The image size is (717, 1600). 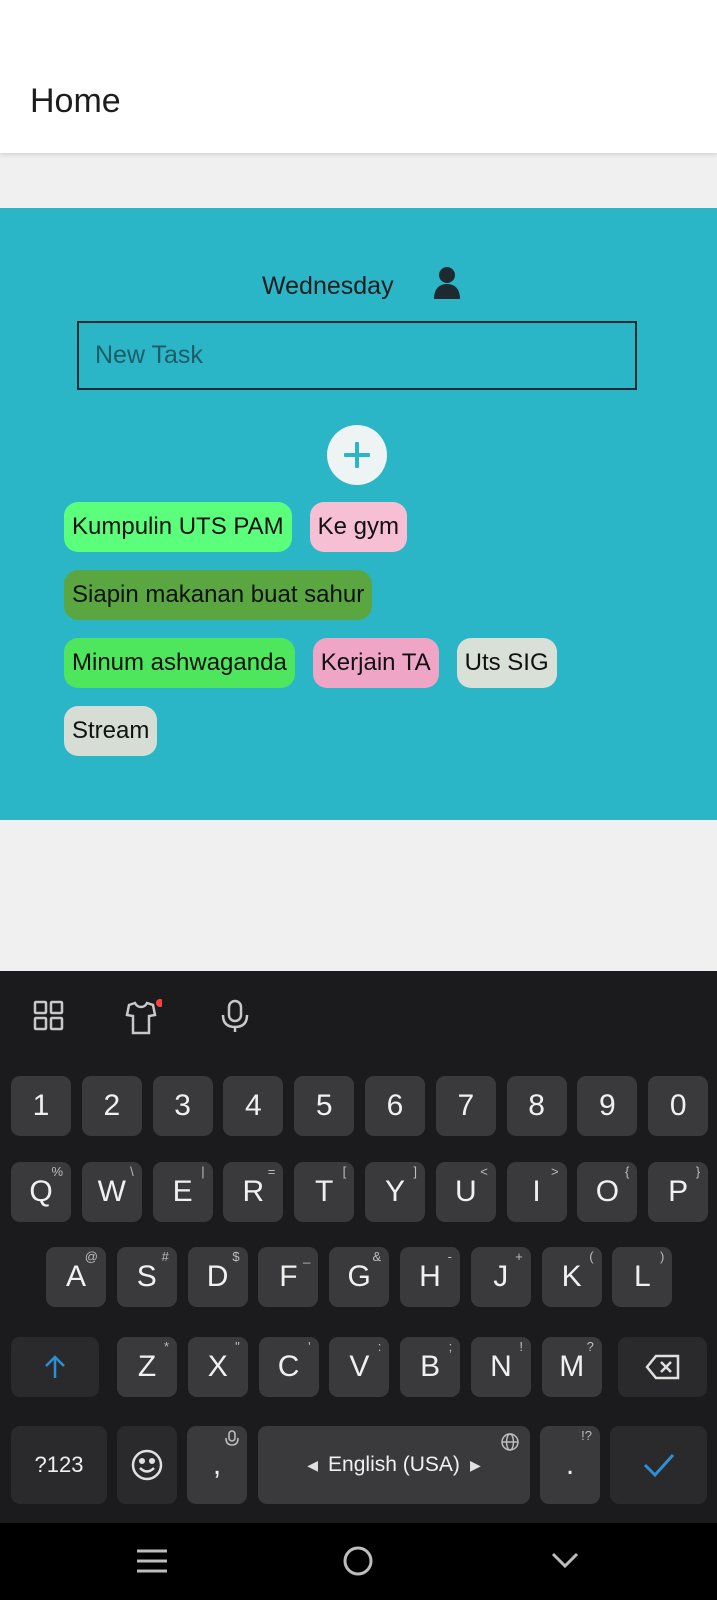 I want to click on new-task-input, so click(x=357, y=355).